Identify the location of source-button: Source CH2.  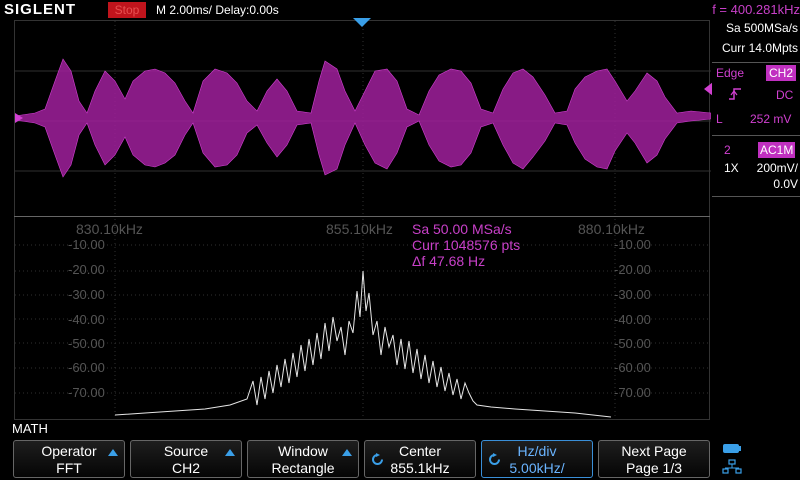
(186, 459).